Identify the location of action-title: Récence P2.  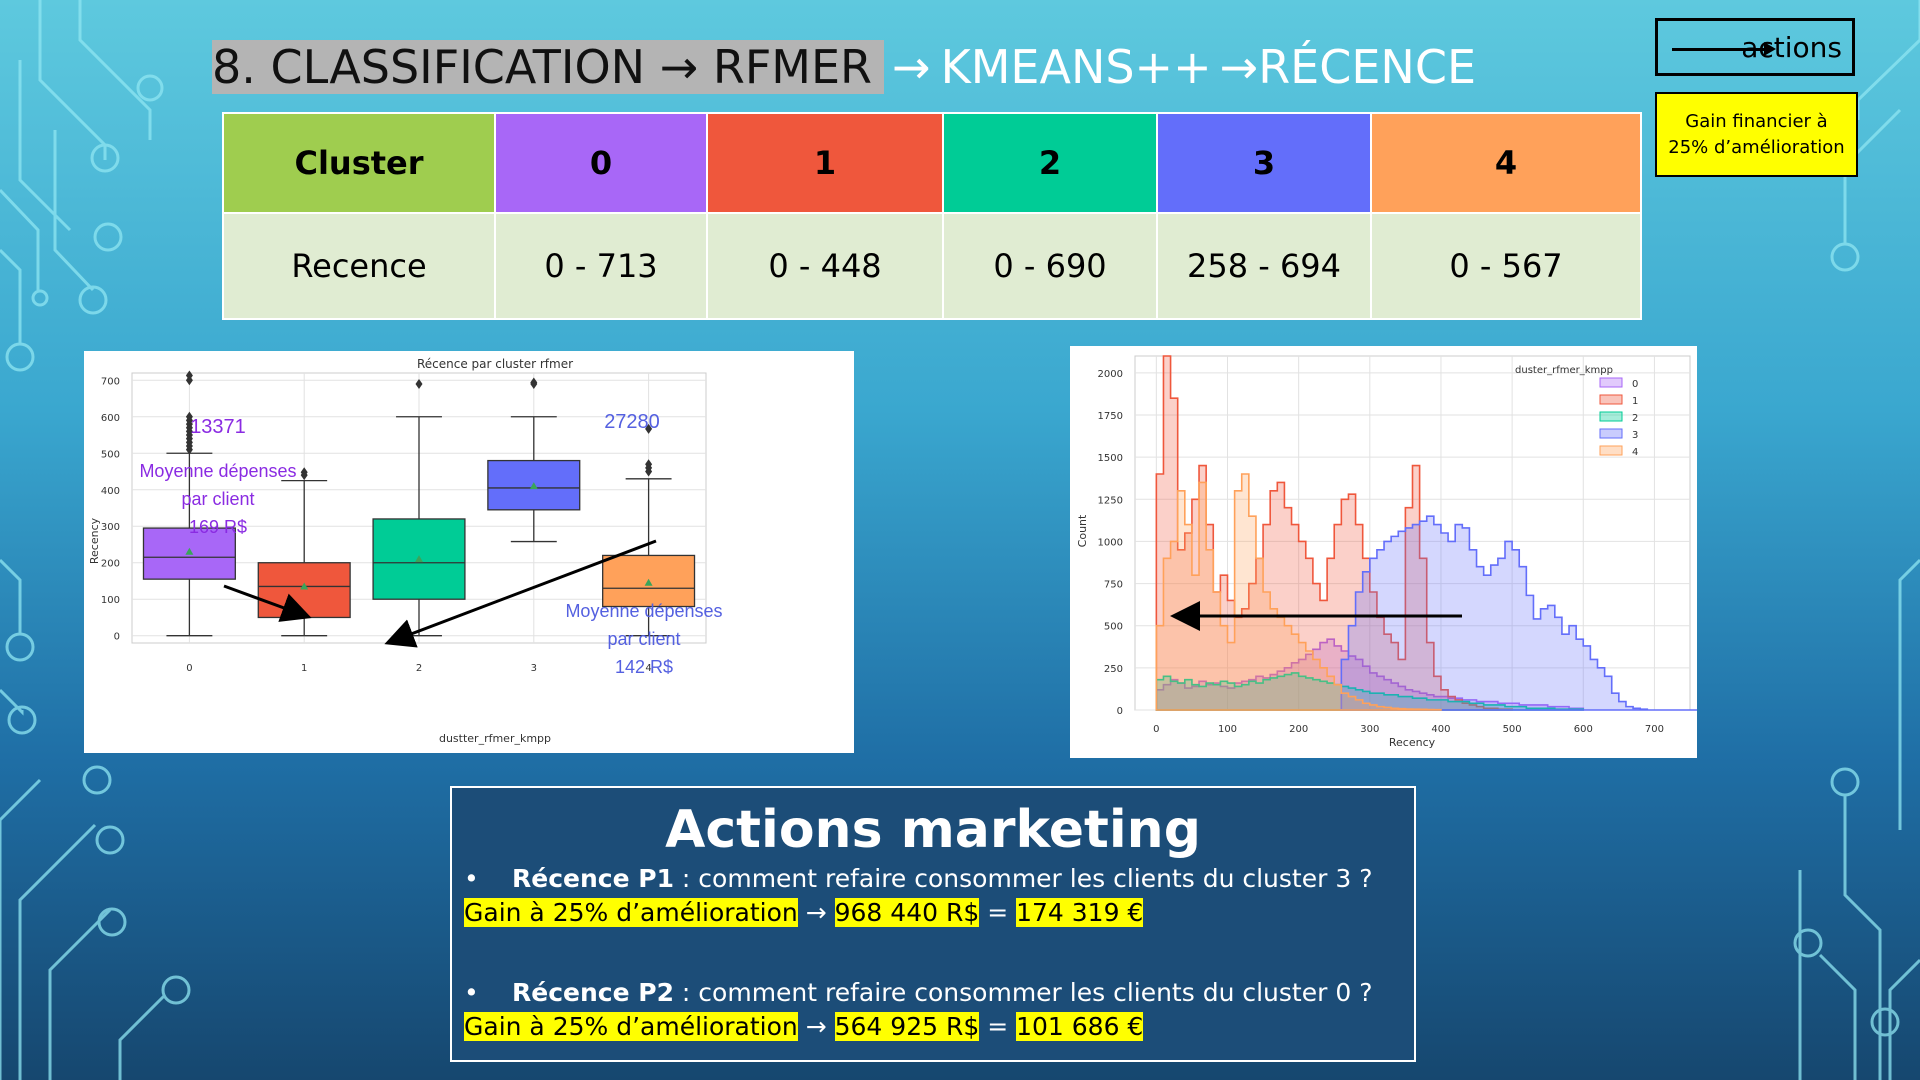
(593, 992).